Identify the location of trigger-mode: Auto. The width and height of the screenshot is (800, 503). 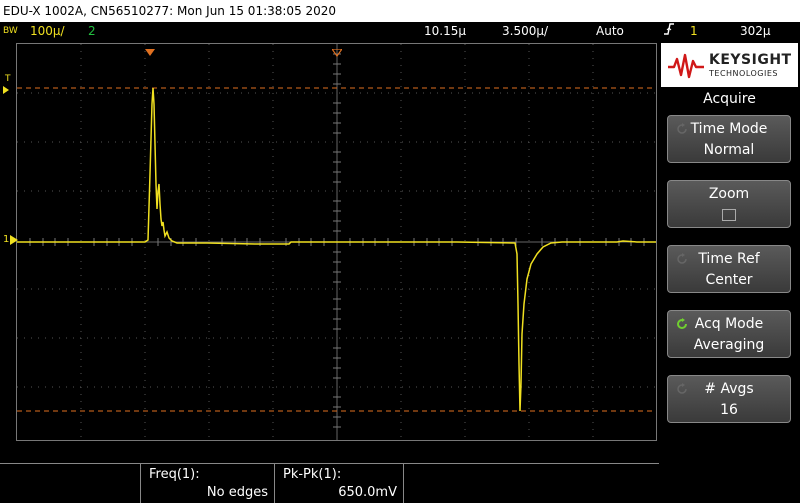
(610, 31).